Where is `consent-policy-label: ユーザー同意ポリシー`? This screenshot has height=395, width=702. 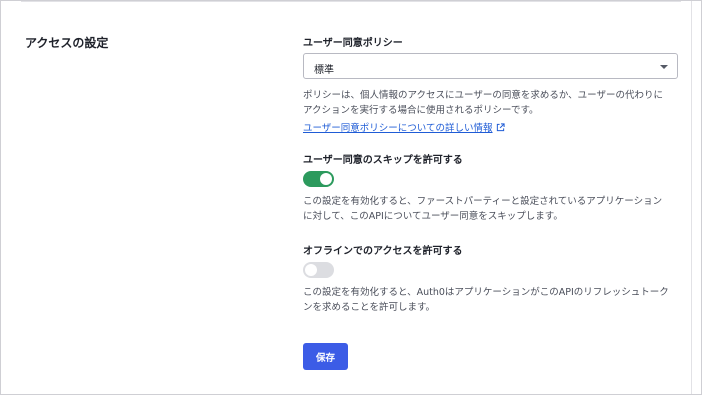 consent-policy-label: ユーザー同意ポリシー is located at coordinates (353, 43).